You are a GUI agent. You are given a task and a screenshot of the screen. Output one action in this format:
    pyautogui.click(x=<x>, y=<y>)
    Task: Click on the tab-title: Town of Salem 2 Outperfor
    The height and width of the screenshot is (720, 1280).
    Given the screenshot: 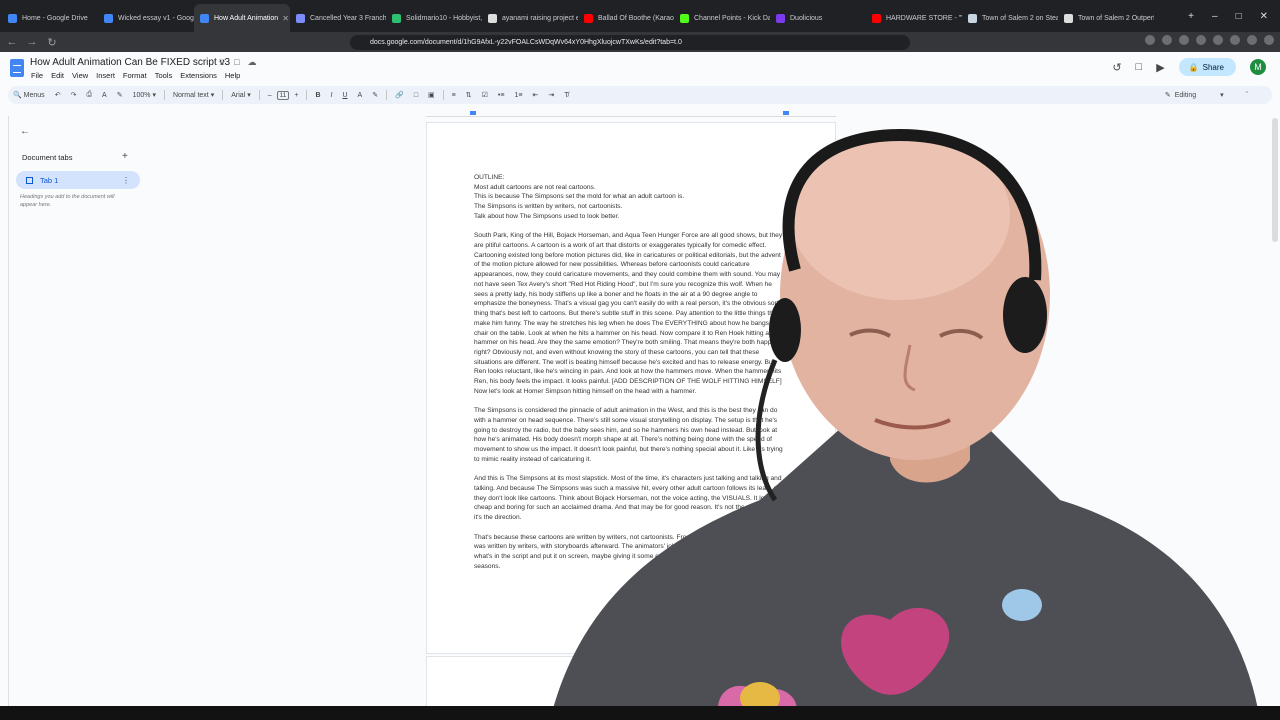 What is the action you would take?
    pyautogui.click(x=1116, y=18)
    